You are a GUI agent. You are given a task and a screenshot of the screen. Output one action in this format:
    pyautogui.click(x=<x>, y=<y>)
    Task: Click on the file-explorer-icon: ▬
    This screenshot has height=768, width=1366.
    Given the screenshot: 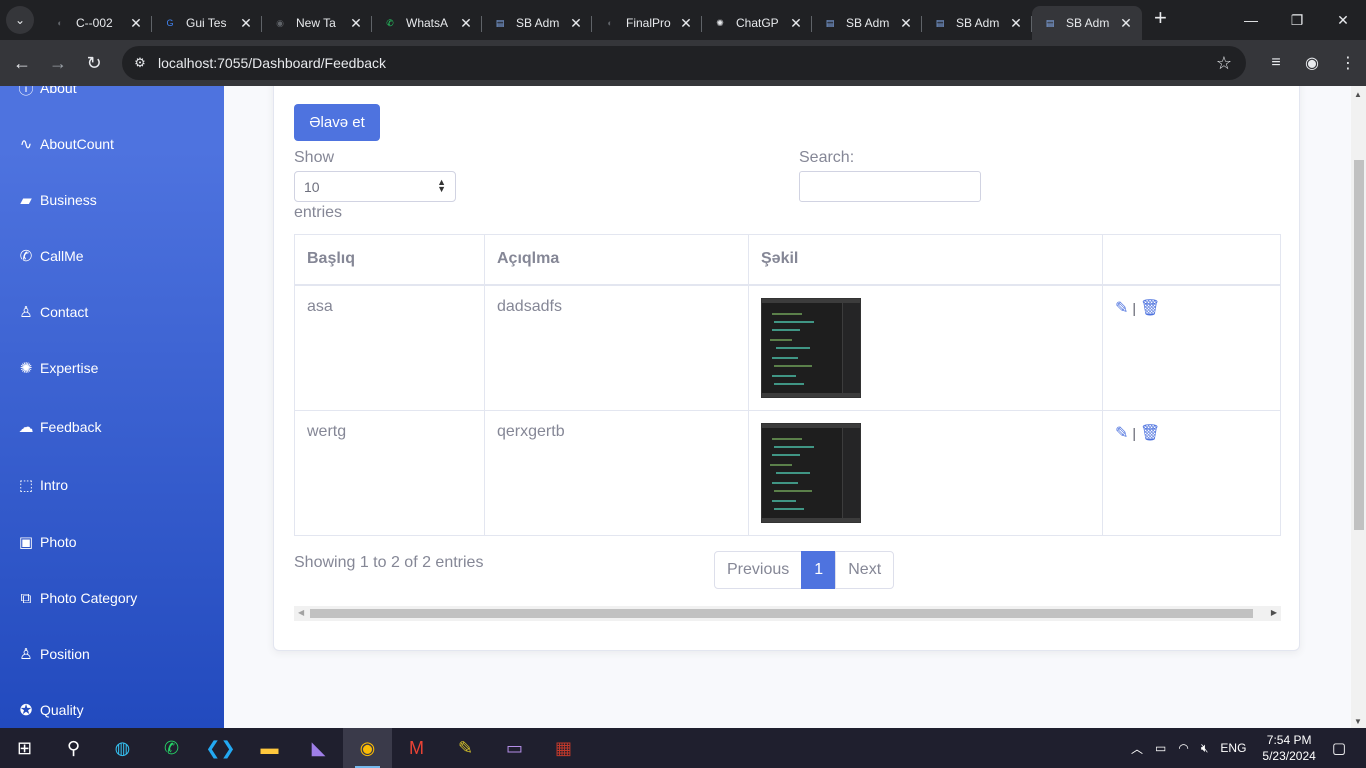 What is the action you would take?
    pyautogui.click(x=269, y=748)
    